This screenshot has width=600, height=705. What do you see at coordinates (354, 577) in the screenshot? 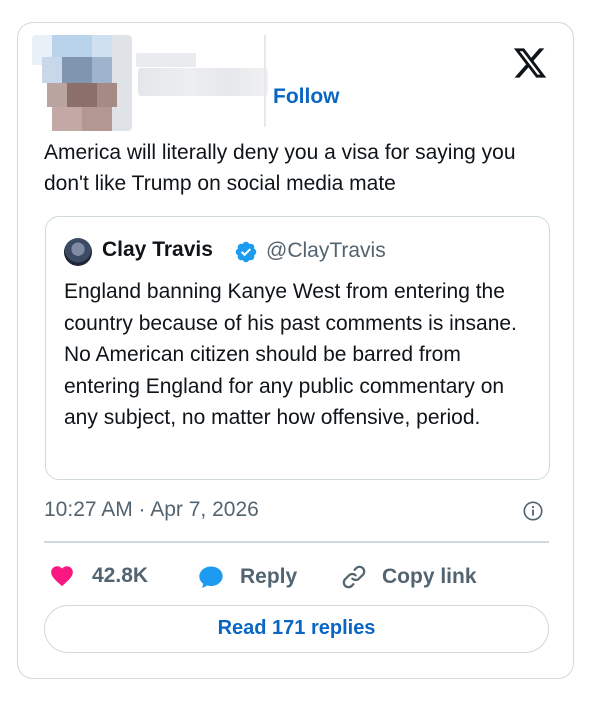
I see `link-icon` at bounding box center [354, 577].